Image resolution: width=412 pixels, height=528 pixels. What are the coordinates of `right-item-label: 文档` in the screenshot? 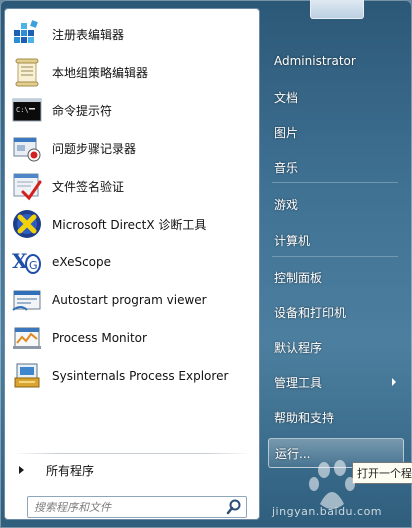 It's located at (286, 97).